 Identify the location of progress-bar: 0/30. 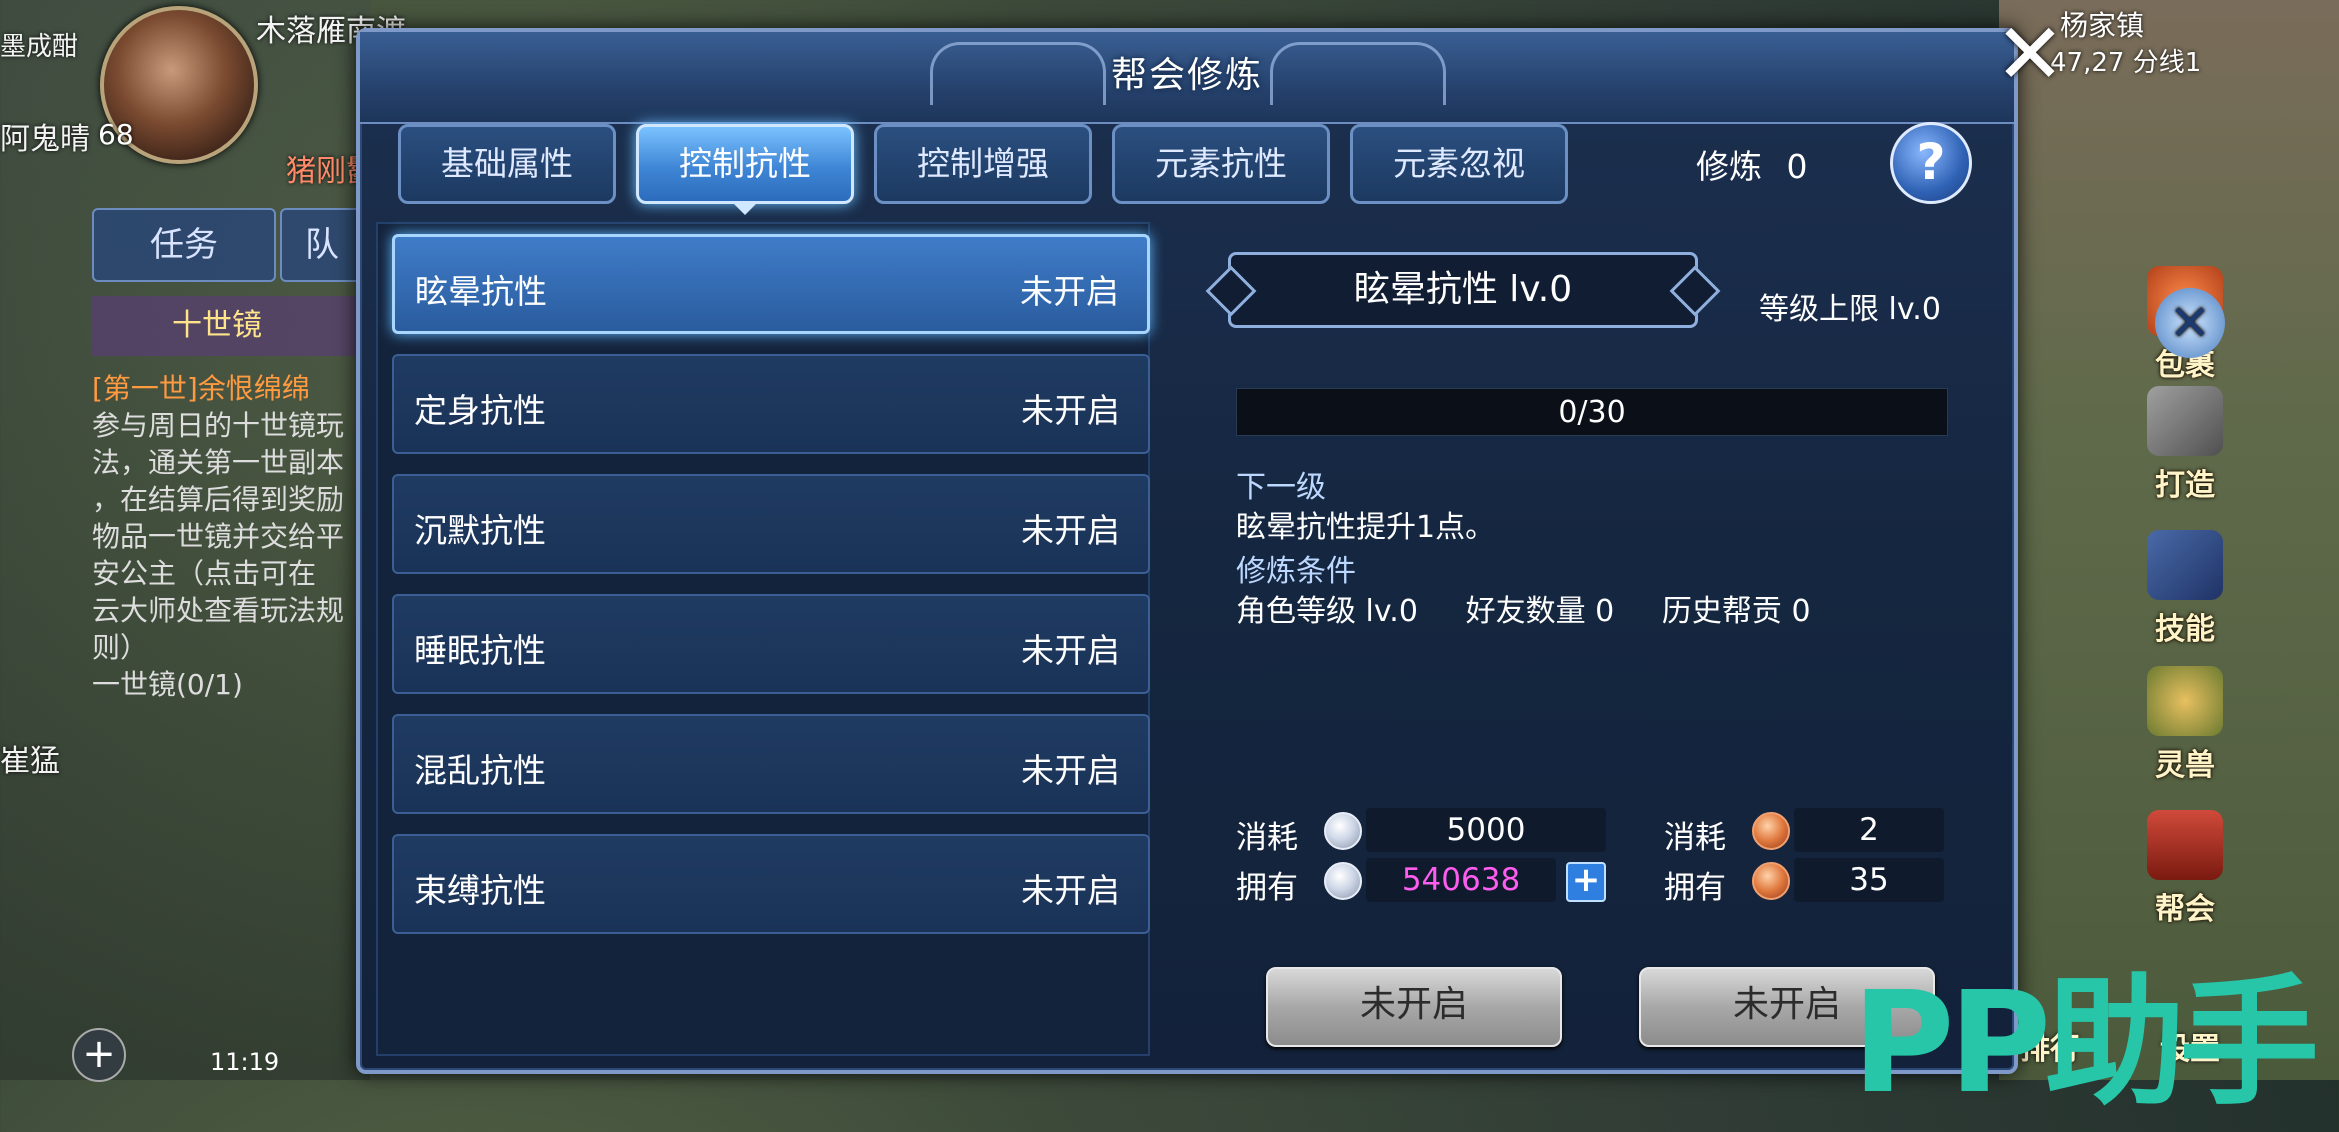
(1592, 412).